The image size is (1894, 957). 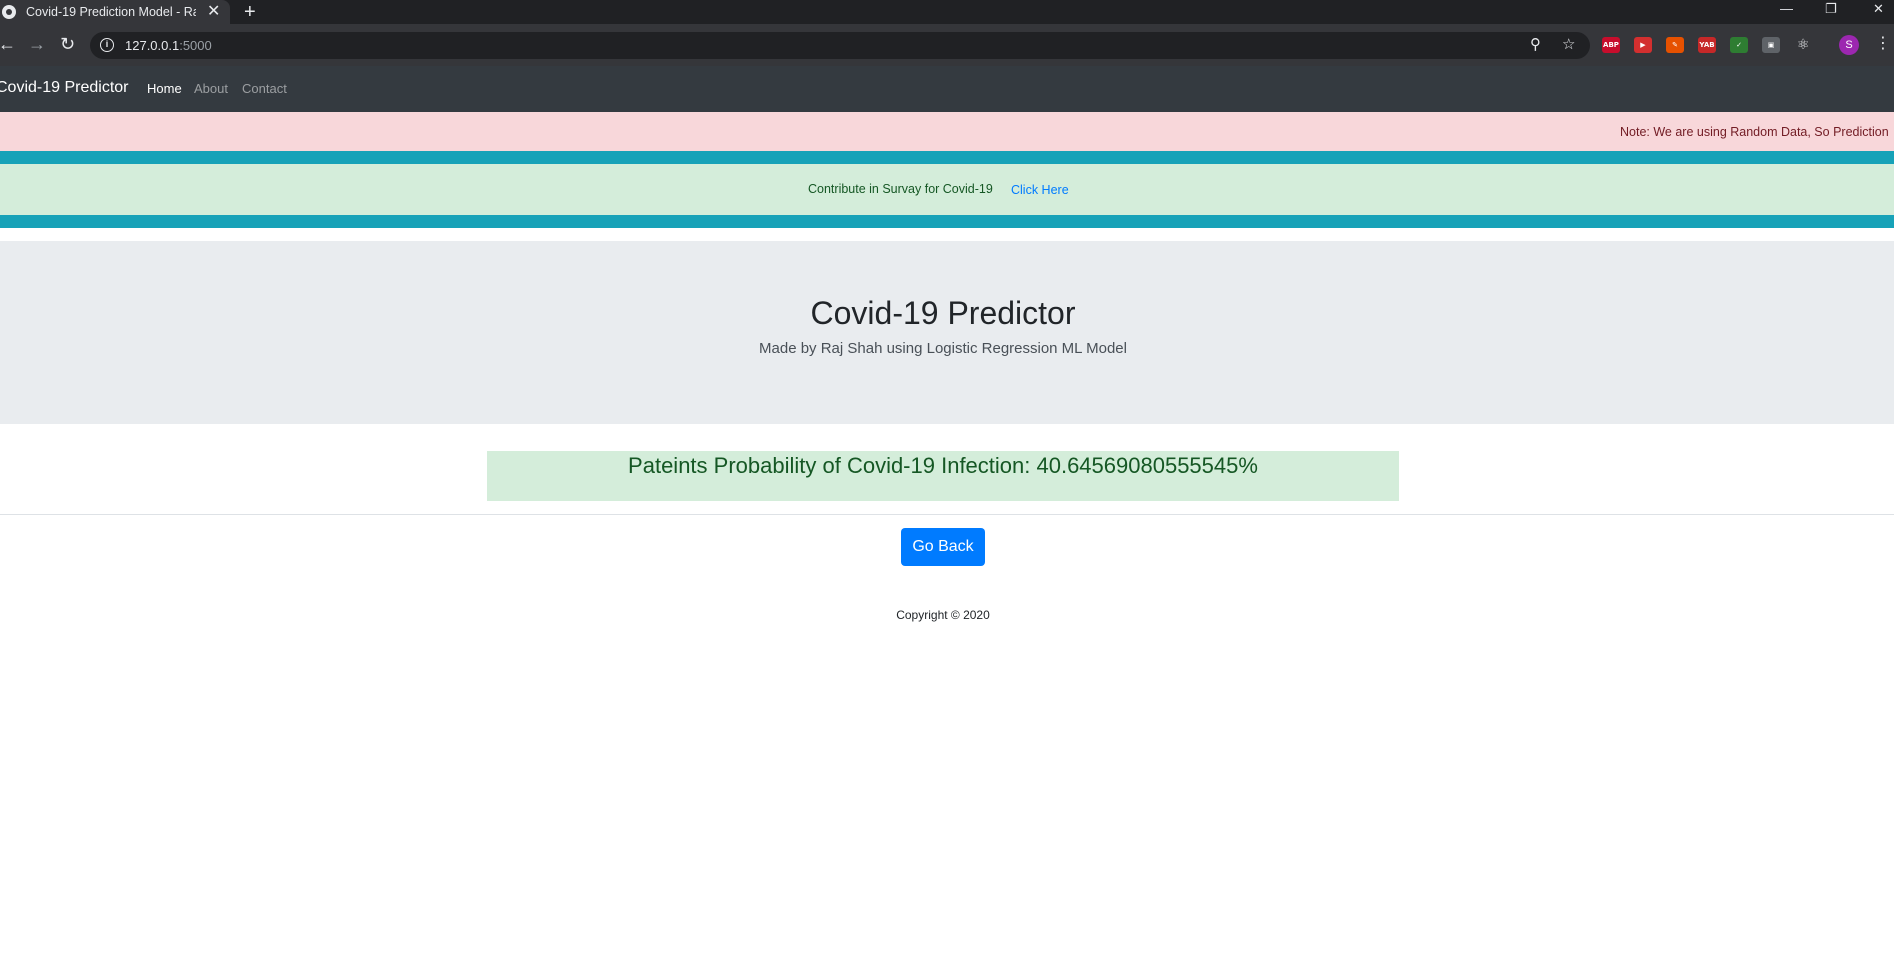 What do you see at coordinates (168, 45) in the screenshot?
I see `url-text: 127.0.0.1:5000` at bounding box center [168, 45].